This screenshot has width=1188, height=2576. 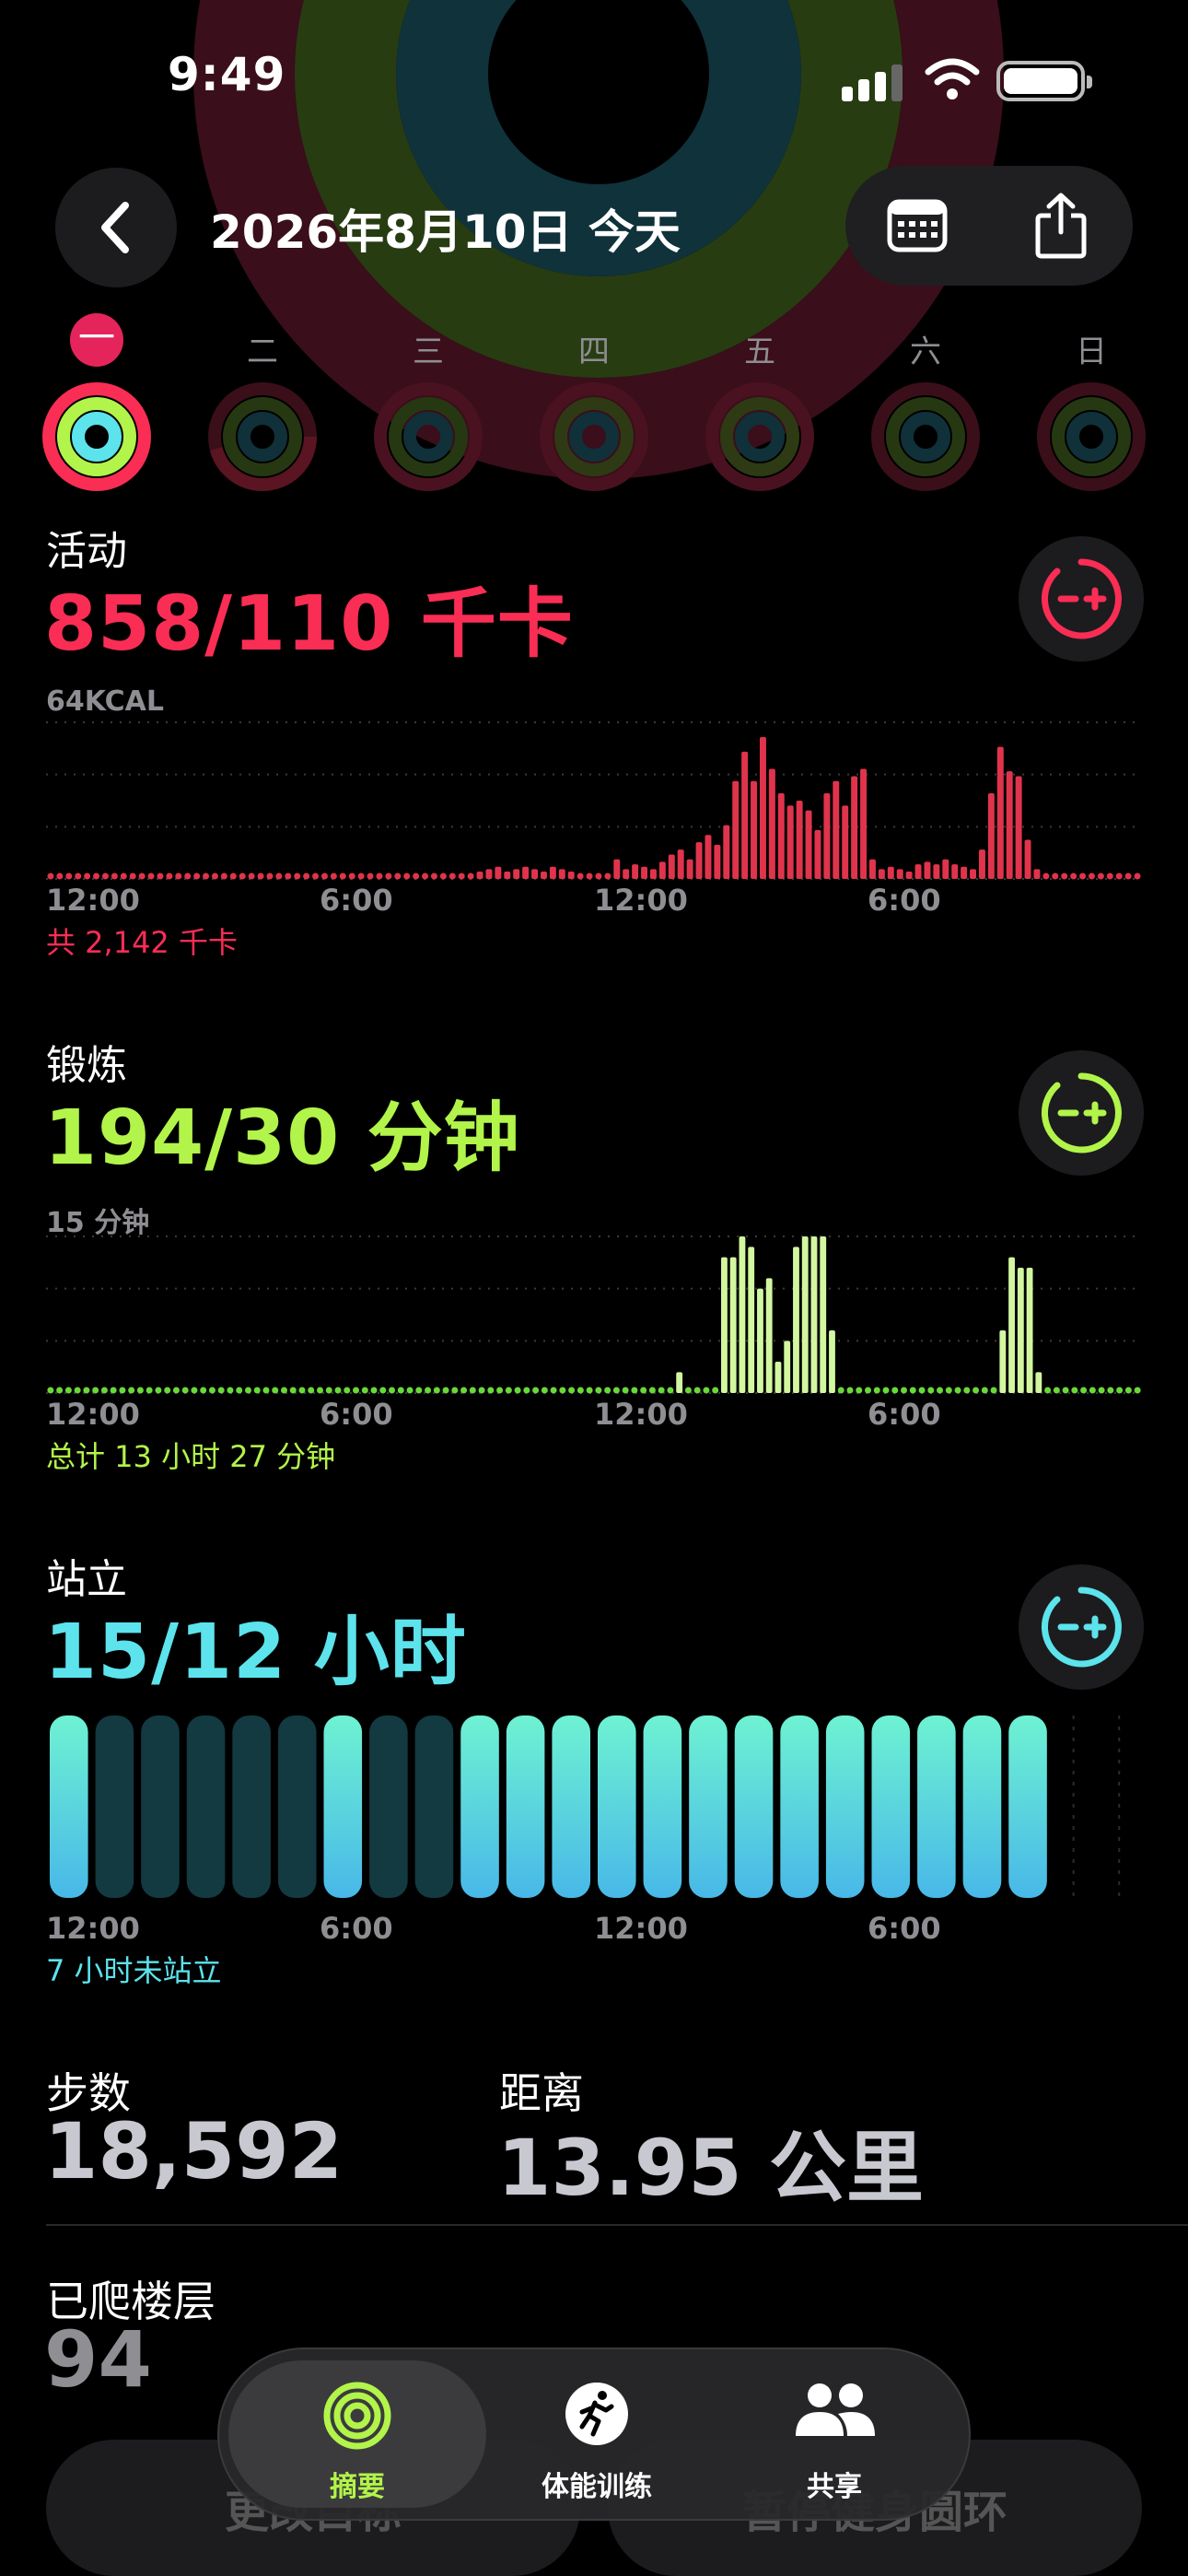 I want to click on move-goal-button, so click(x=1081, y=599).